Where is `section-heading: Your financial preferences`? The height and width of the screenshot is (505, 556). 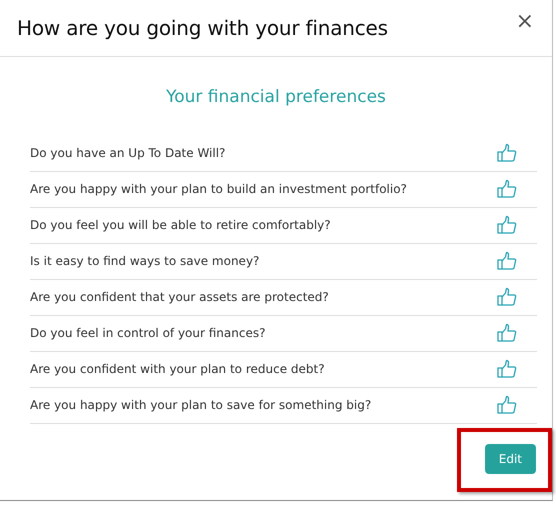
section-heading: Your financial preferences is located at coordinates (276, 97).